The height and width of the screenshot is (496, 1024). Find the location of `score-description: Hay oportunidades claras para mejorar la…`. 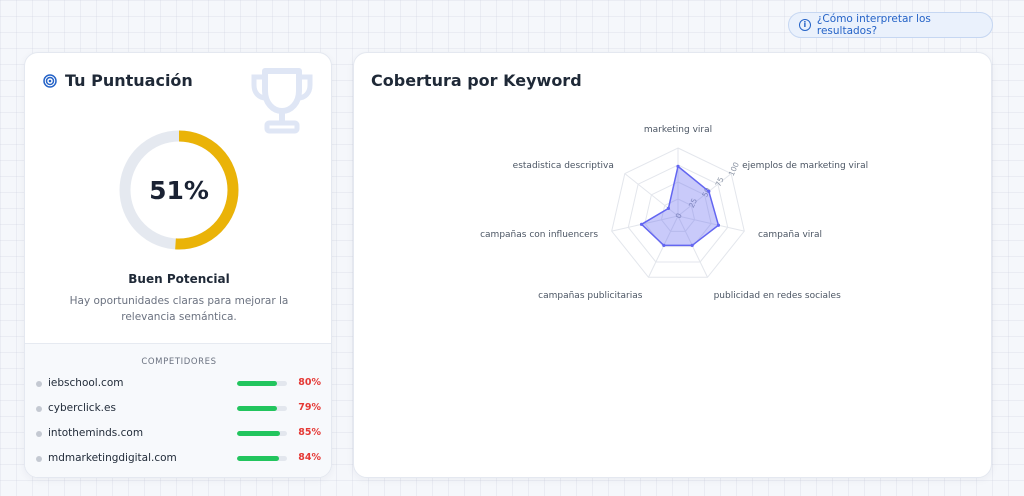

score-description: Hay oportunidades claras para mejorar la… is located at coordinates (179, 309).